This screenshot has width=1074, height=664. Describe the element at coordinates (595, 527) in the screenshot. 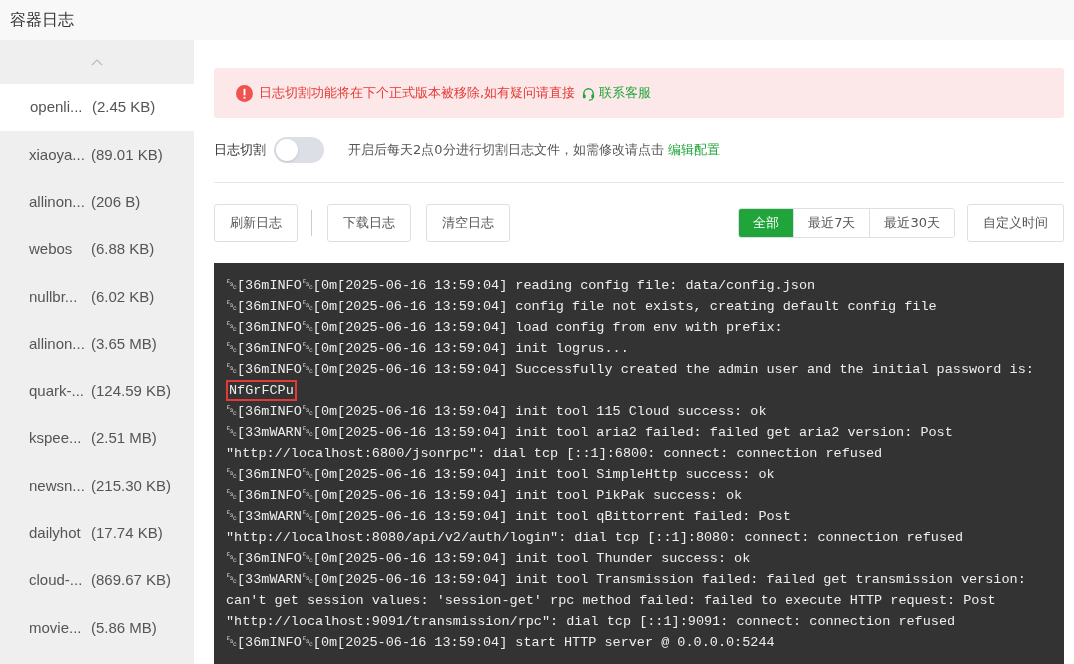

I see `log-entry: ␛[33mWARN␛[0m[2025-06-16 13:59:04] init tool qBittorrent failed: Post "http://localhost:8080/api/v2/auth/login": dial tcp [::1]:8080: connect: connection refused` at that location.